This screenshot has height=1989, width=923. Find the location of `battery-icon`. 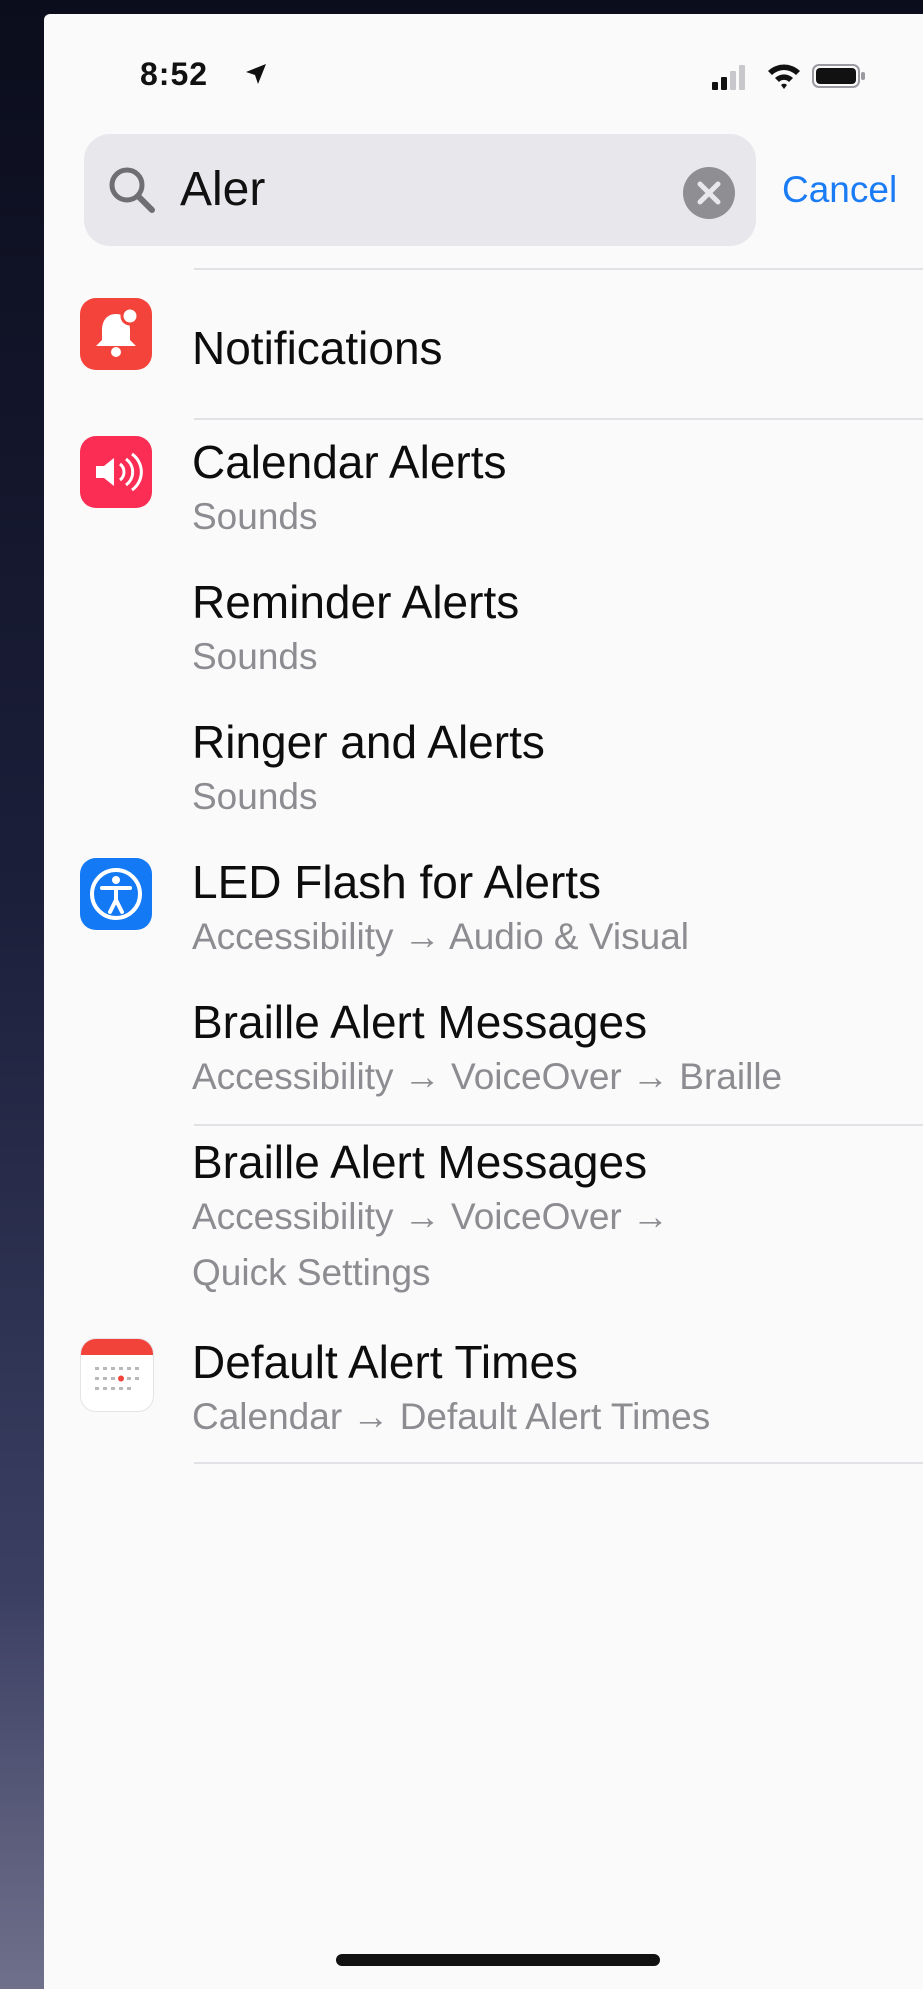

battery-icon is located at coordinates (838, 76).